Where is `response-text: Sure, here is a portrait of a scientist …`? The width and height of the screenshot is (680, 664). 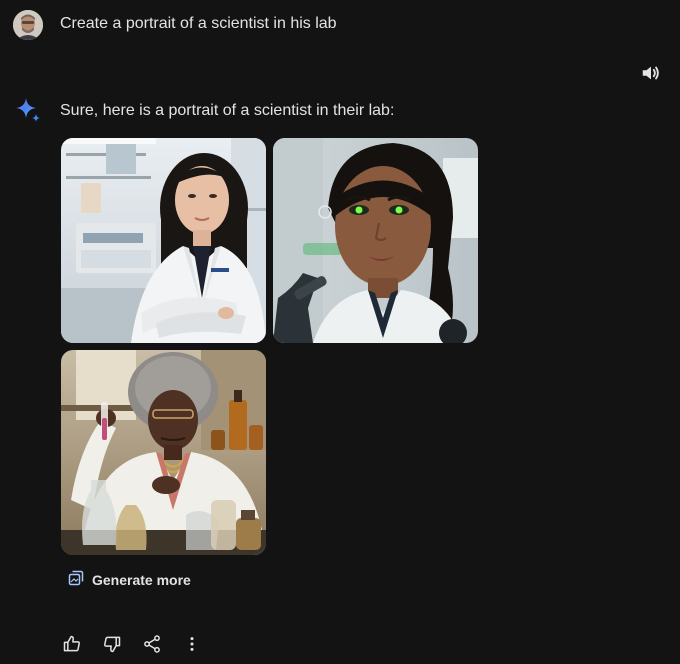
response-text: Sure, here is a portrait of a scientist … is located at coordinates (227, 110).